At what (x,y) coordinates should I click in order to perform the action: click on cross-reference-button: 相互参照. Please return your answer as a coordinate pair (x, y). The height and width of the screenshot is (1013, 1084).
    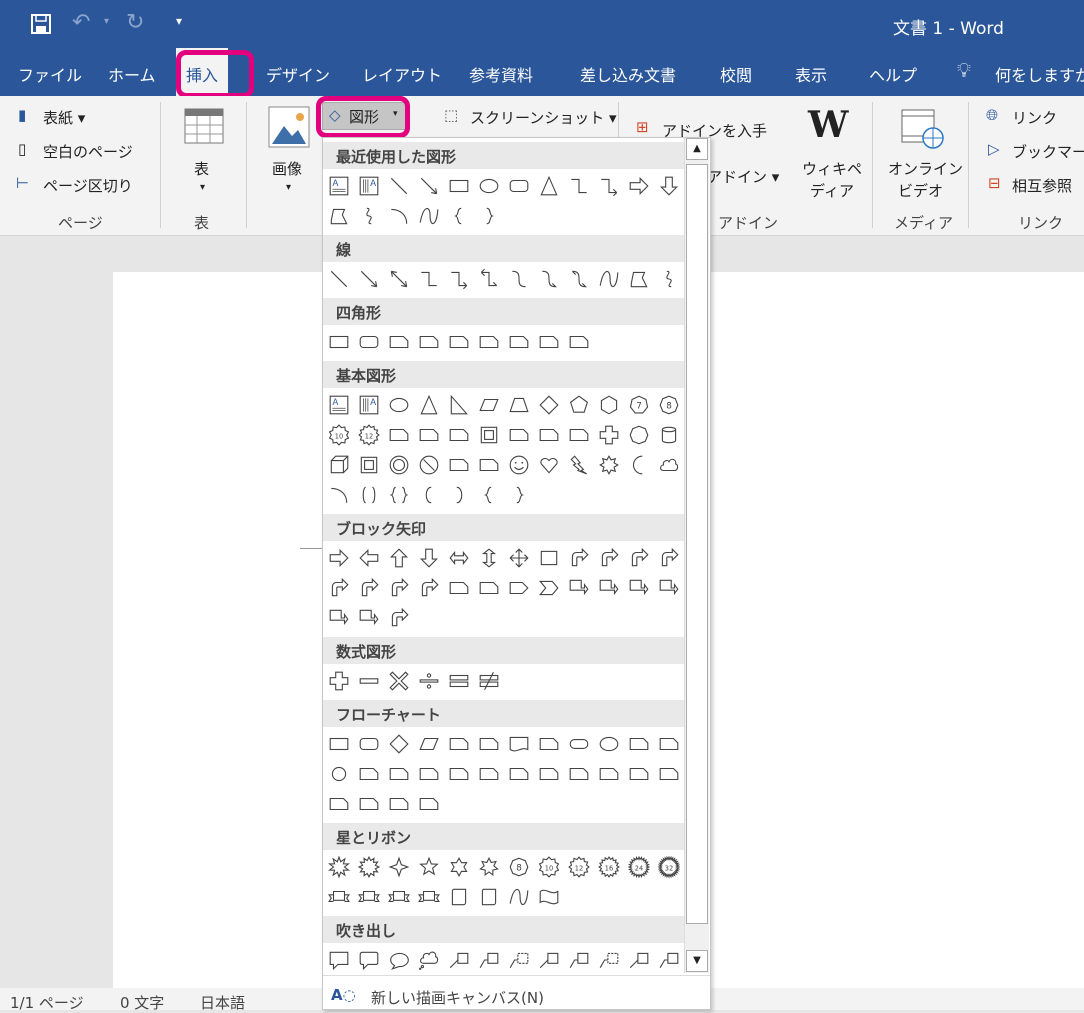
    Looking at the image, I should click on (1042, 185).